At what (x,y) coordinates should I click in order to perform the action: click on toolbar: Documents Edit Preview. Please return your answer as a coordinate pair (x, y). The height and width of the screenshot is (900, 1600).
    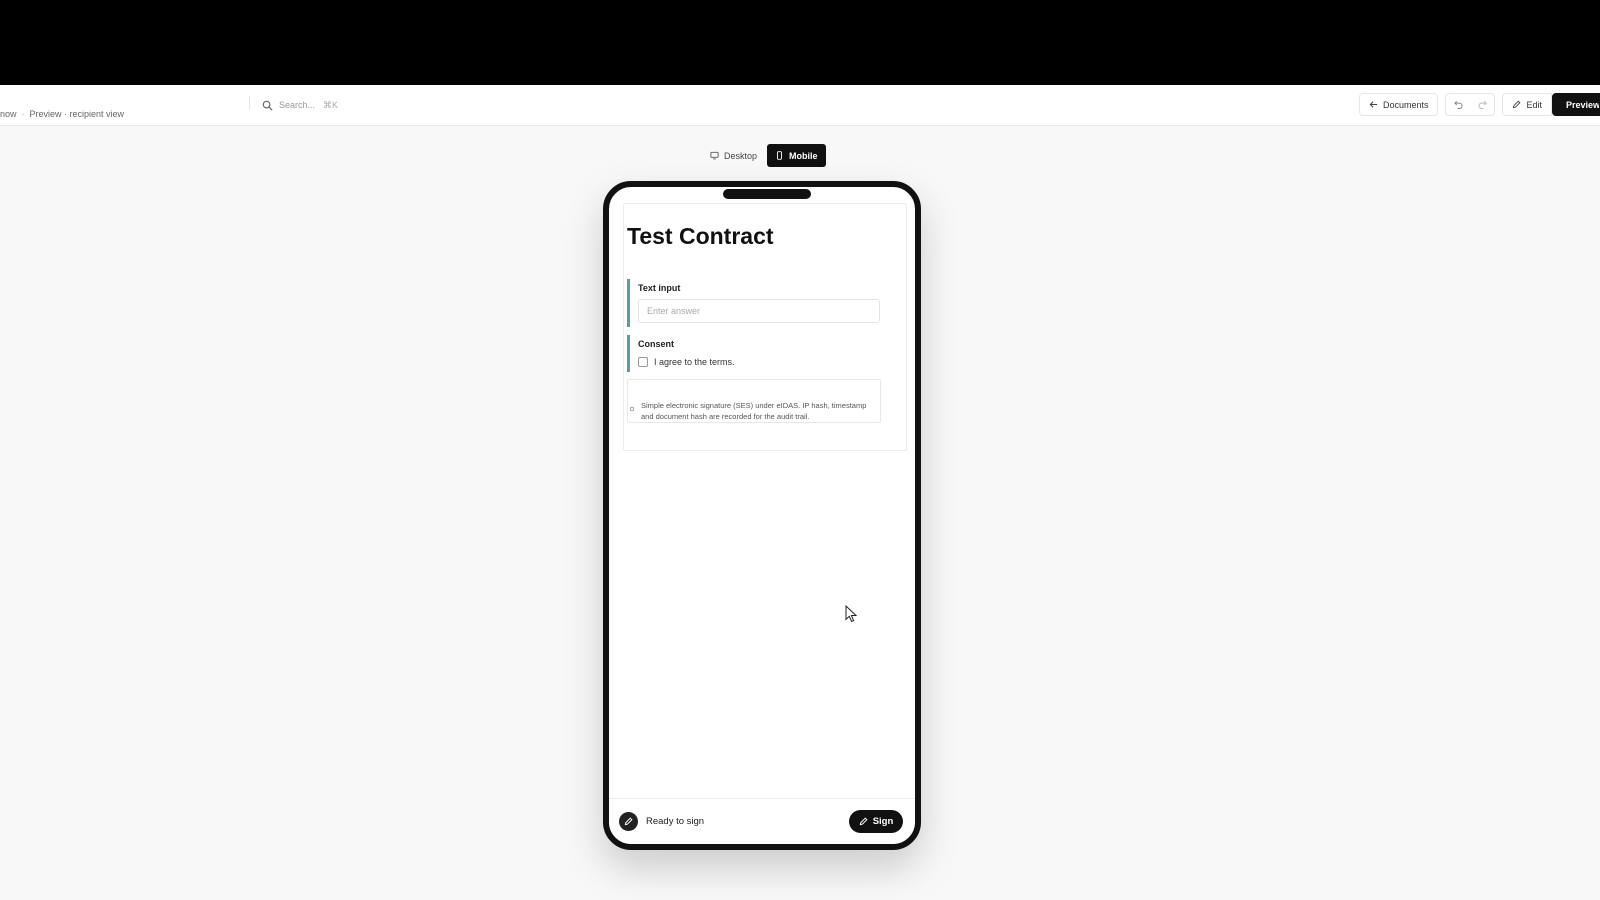
    Looking at the image, I should click on (1479, 104).